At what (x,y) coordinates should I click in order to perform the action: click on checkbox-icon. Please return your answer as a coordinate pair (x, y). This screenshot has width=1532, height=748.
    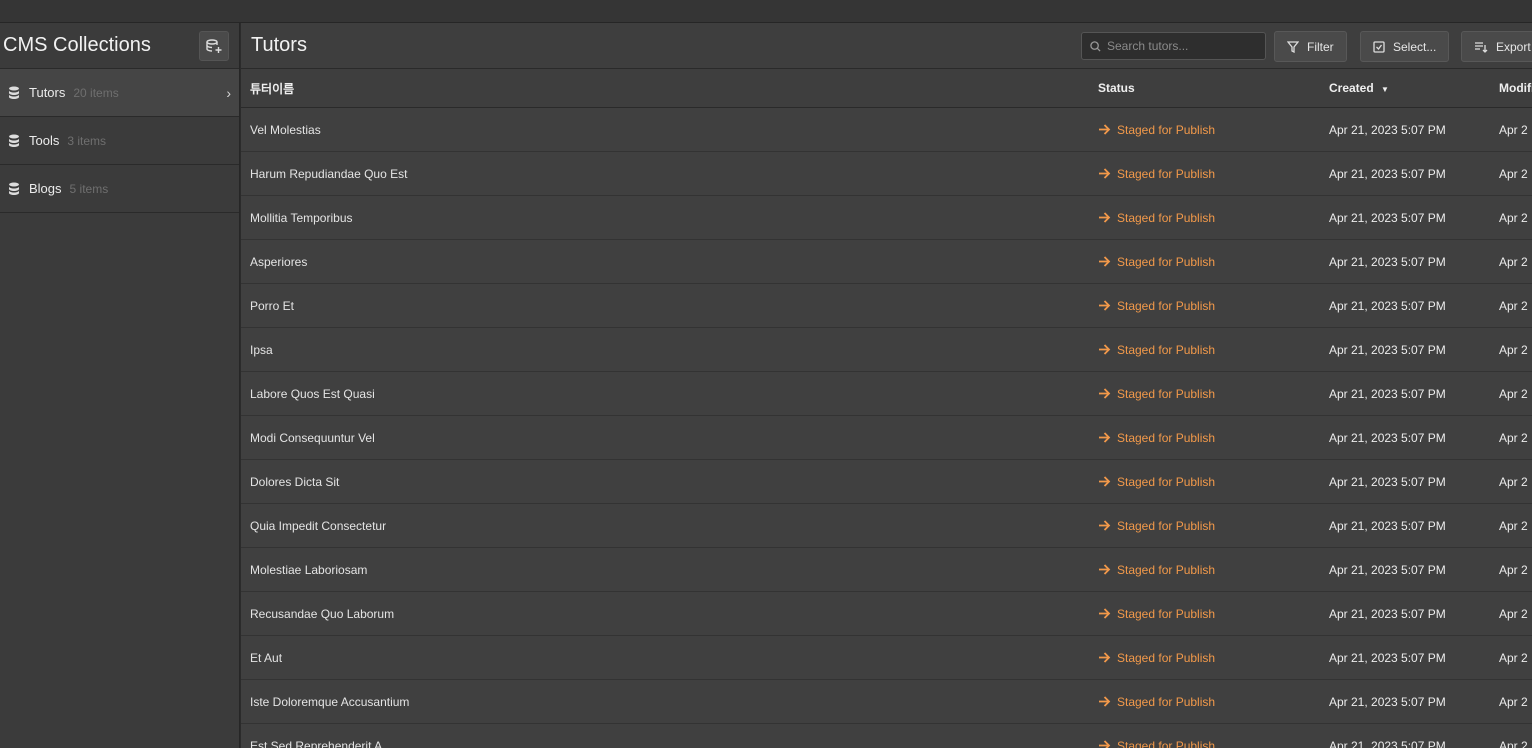
    Looking at the image, I should click on (1379, 46).